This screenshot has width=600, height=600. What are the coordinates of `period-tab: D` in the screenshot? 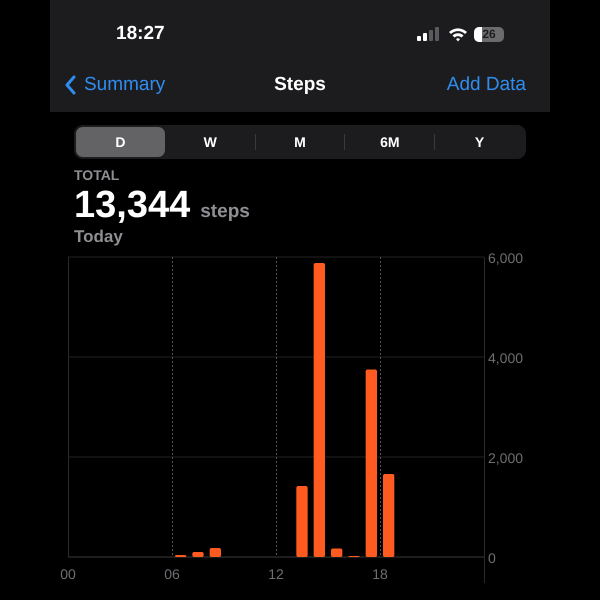 It's located at (120, 142).